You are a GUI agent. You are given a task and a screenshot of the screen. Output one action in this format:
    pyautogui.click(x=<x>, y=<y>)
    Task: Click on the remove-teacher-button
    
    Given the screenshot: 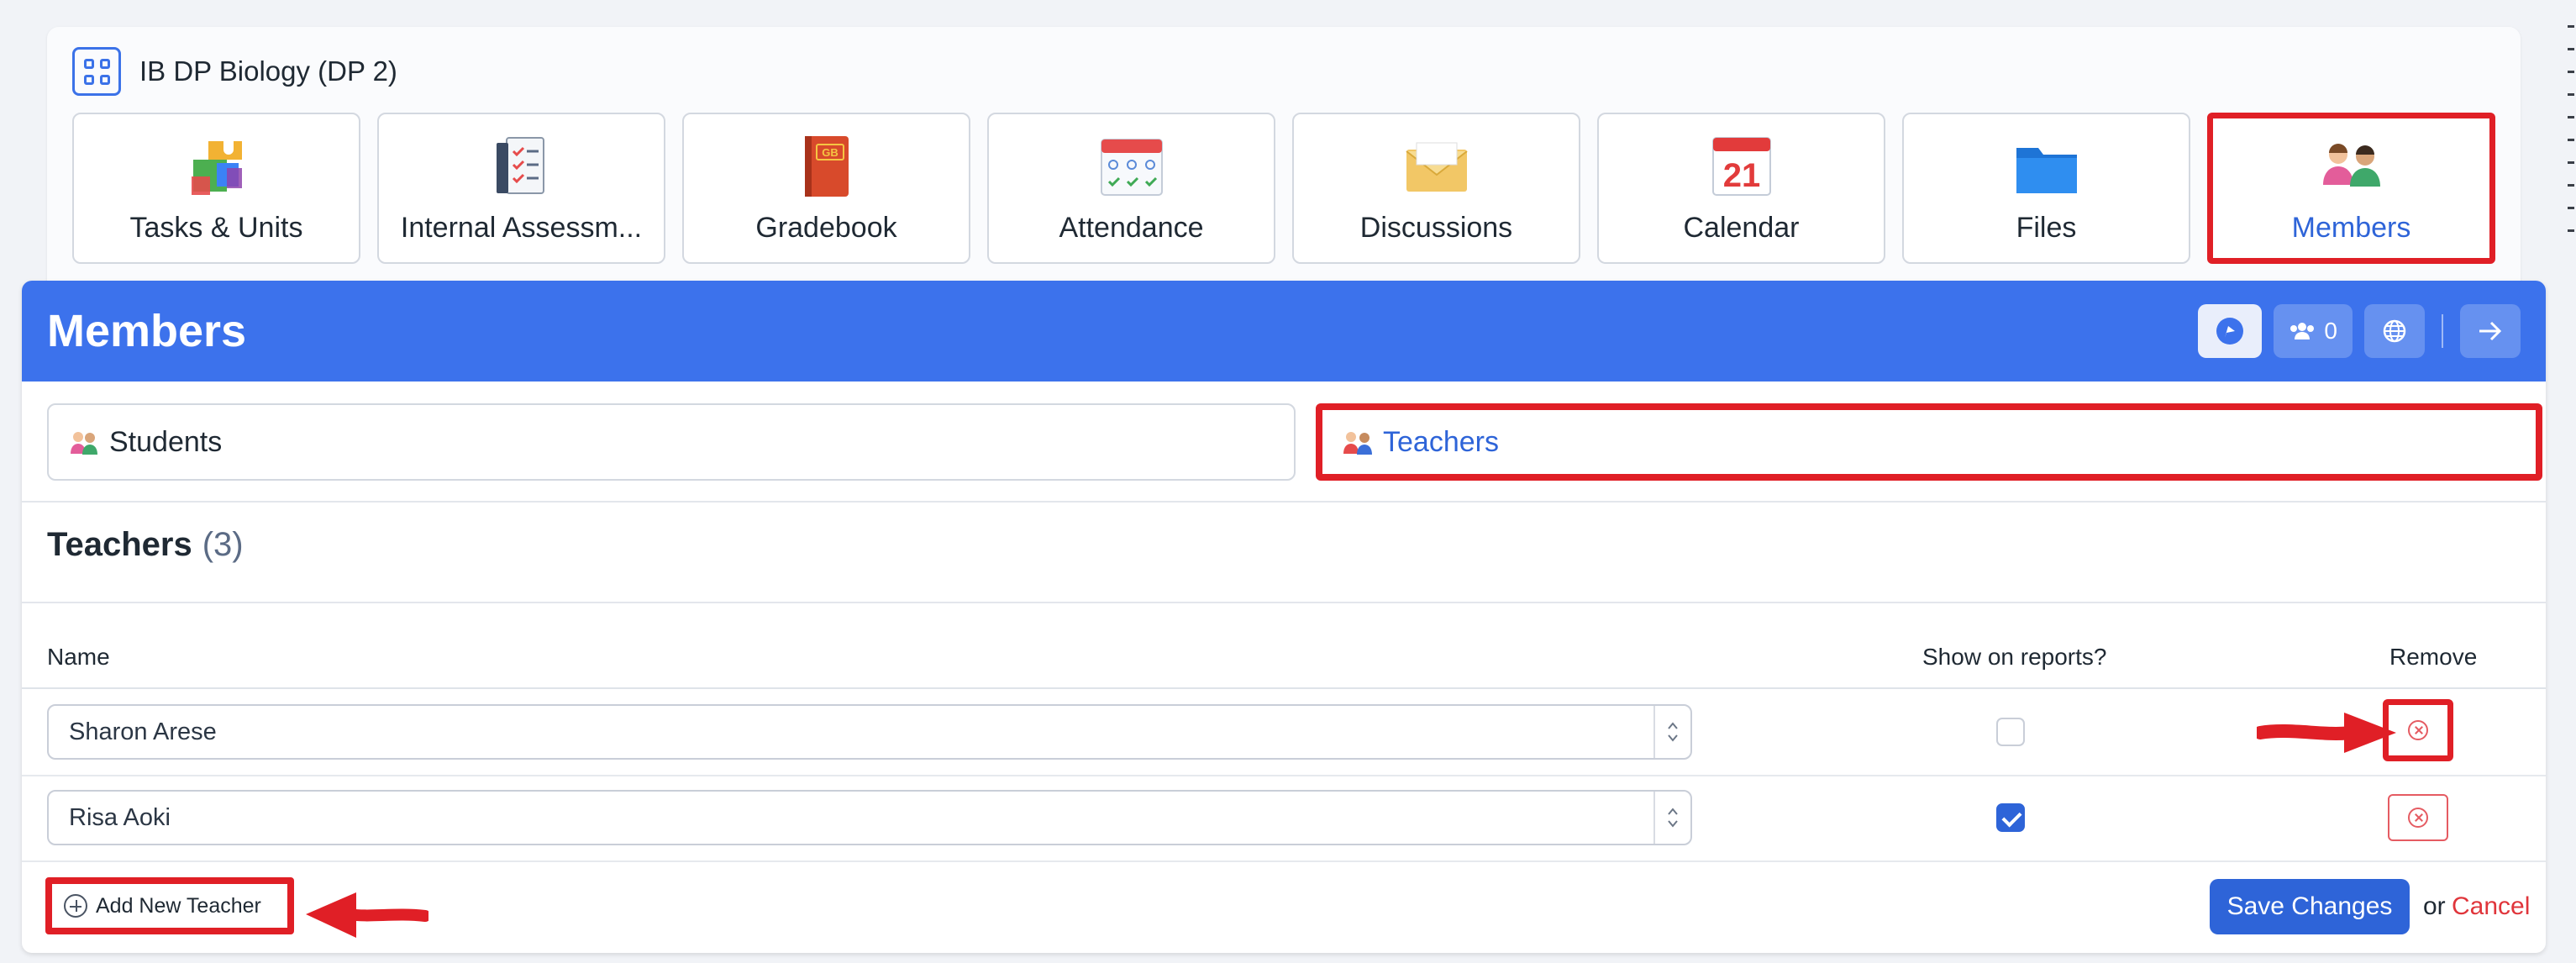 What is the action you would take?
    pyautogui.click(x=2418, y=817)
    